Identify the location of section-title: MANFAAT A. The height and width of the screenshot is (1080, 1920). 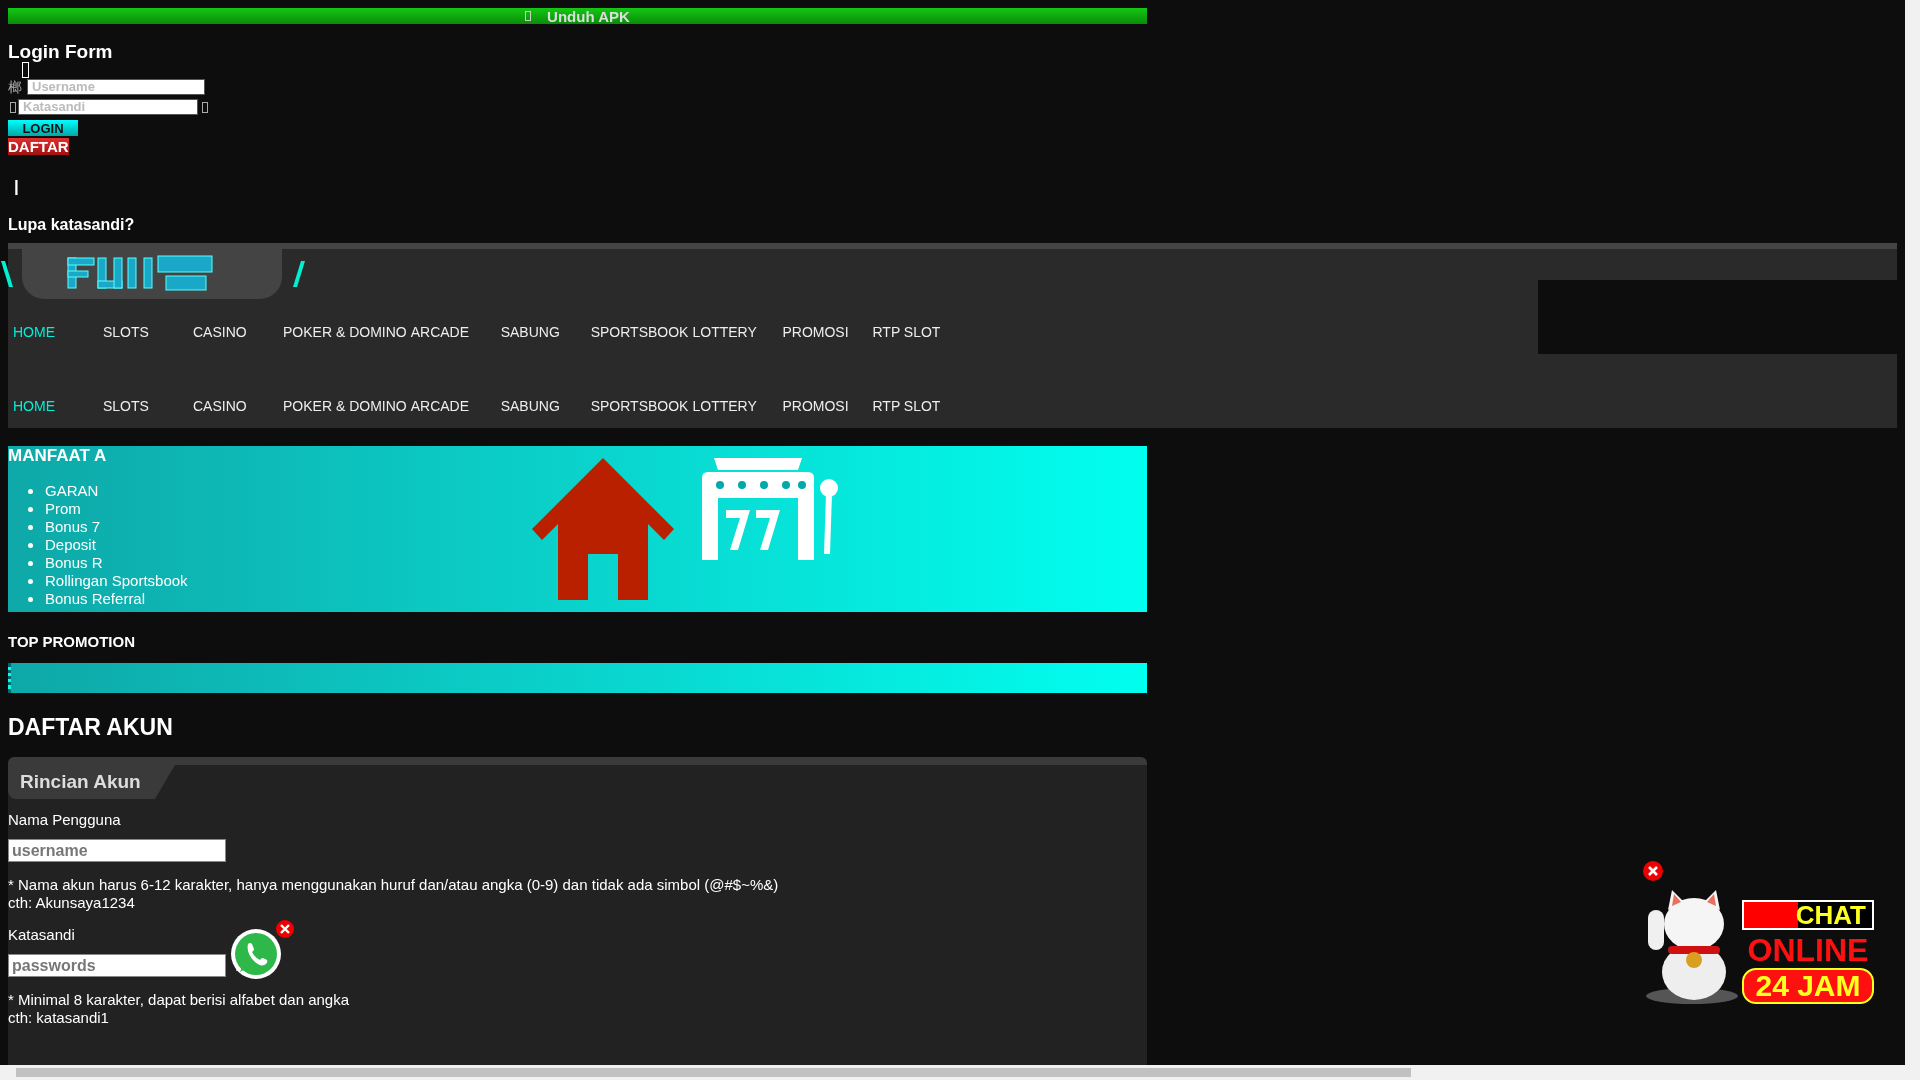
(57, 456).